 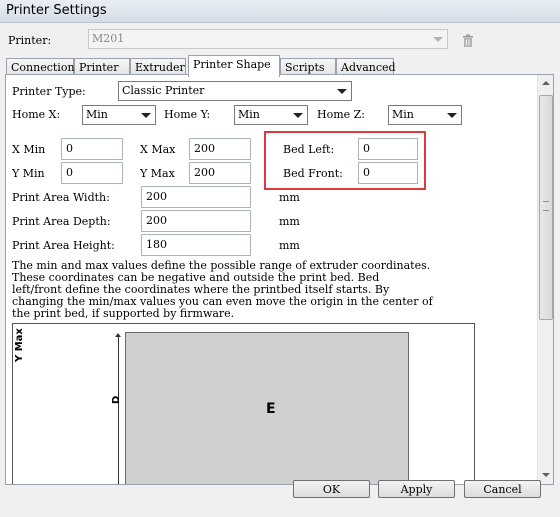 What do you see at coordinates (309, 149) in the screenshot?
I see `bed-left-label: Bed Left:` at bounding box center [309, 149].